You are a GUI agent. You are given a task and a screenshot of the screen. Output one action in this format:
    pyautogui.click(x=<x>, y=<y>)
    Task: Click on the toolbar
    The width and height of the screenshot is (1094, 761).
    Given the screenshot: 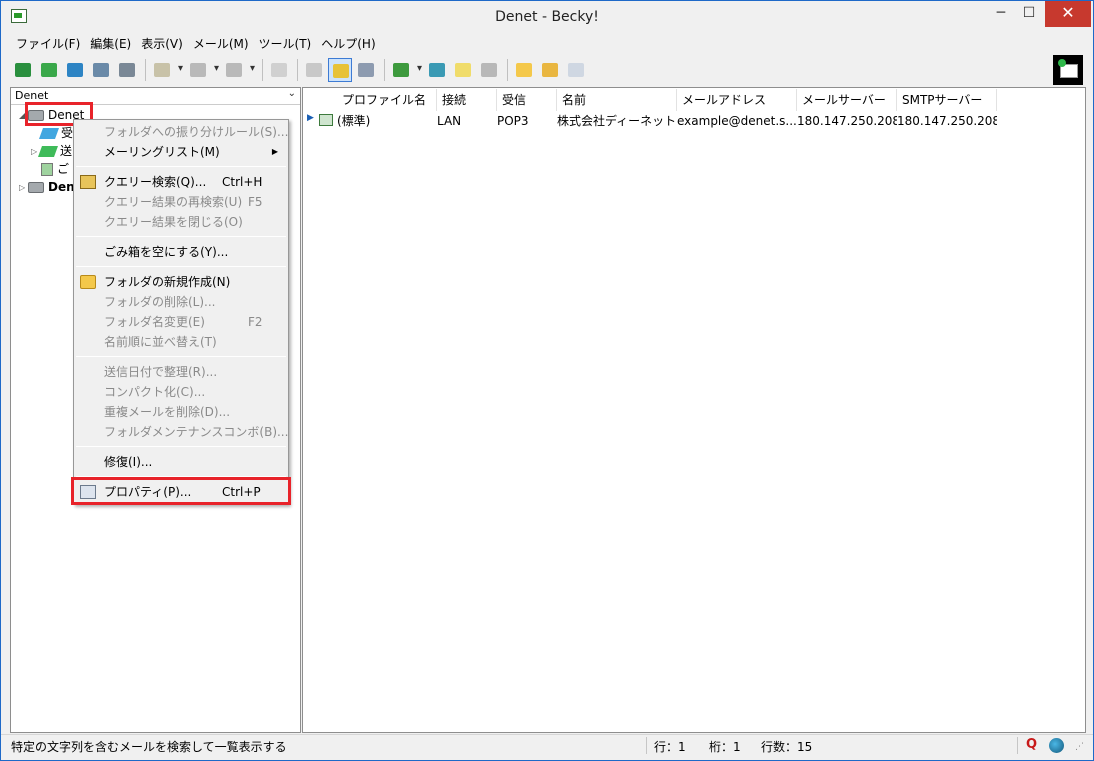 What is the action you would take?
    pyautogui.click(x=548, y=70)
    